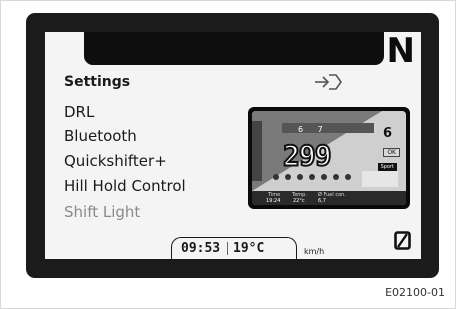 The height and width of the screenshot is (309, 456). Describe the element at coordinates (387, 133) in the screenshot. I see `preview-gear: 6` at that location.